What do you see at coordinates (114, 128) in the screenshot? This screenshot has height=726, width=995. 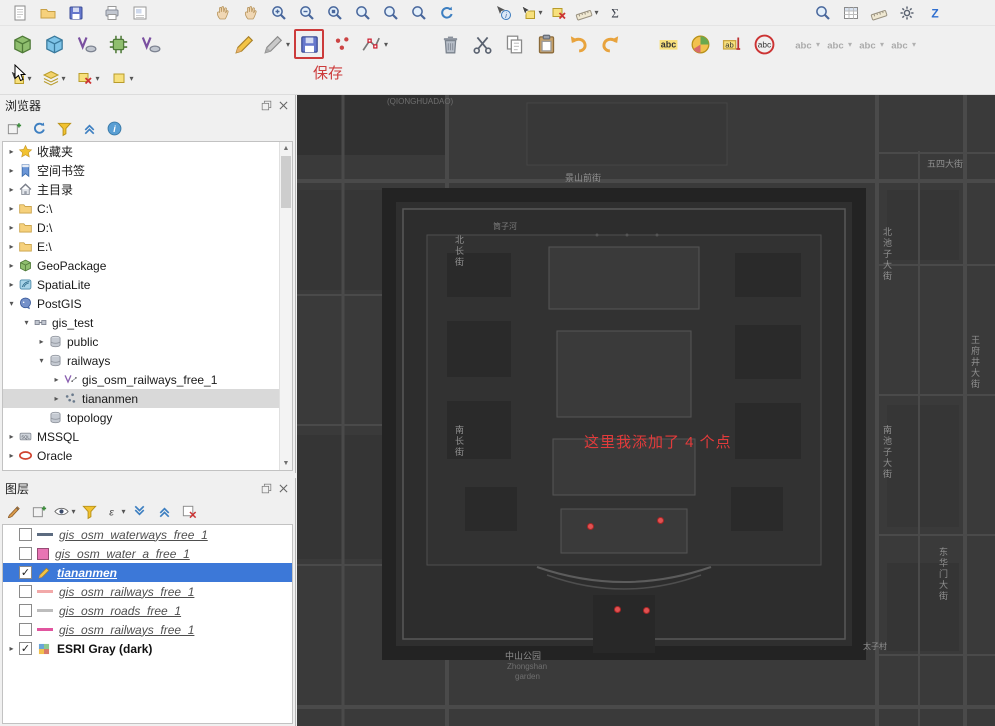 I see `show-properties-button: i` at bounding box center [114, 128].